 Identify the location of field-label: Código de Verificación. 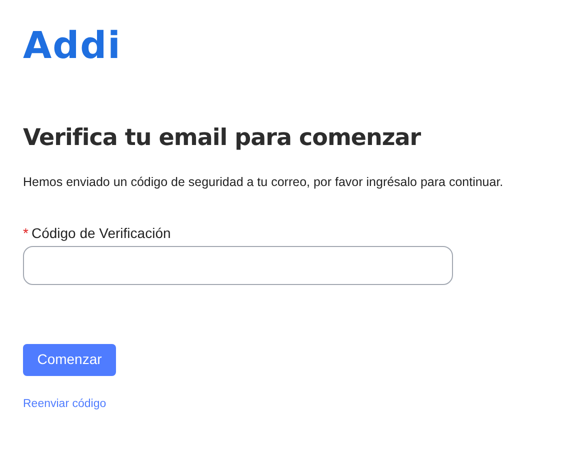
(101, 233).